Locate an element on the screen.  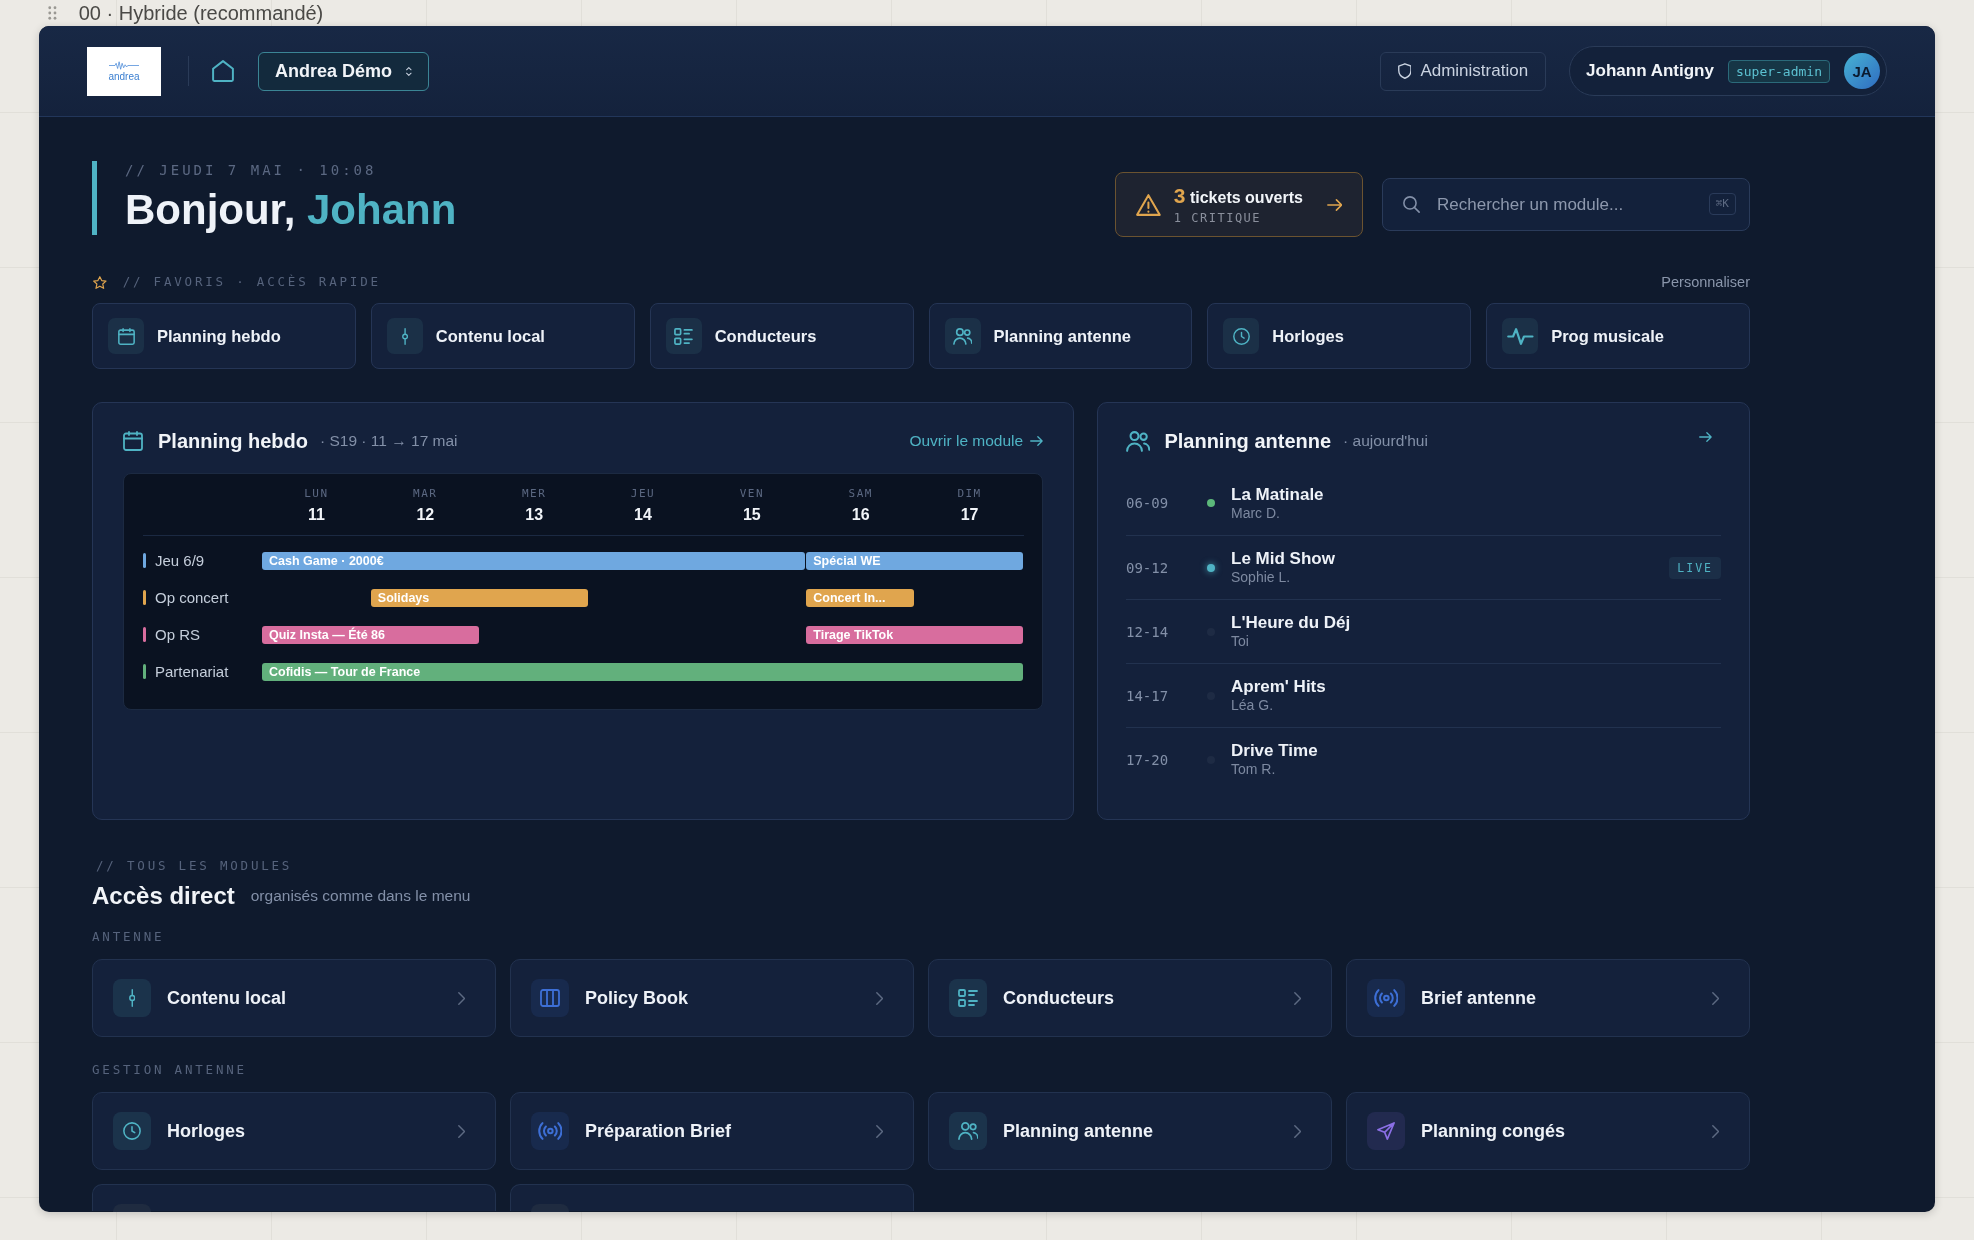
section-title: Accès direct is located at coordinates (163, 896).